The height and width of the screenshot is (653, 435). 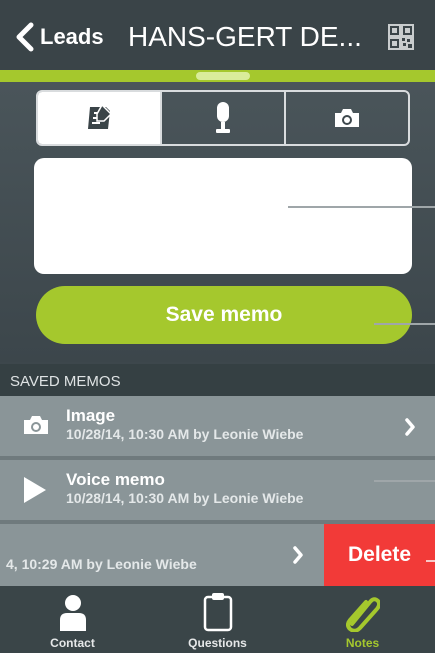 What do you see at coordinates (223, 76) in the screenshot?
I see `pull-handle` at bounding box center [223, 76].